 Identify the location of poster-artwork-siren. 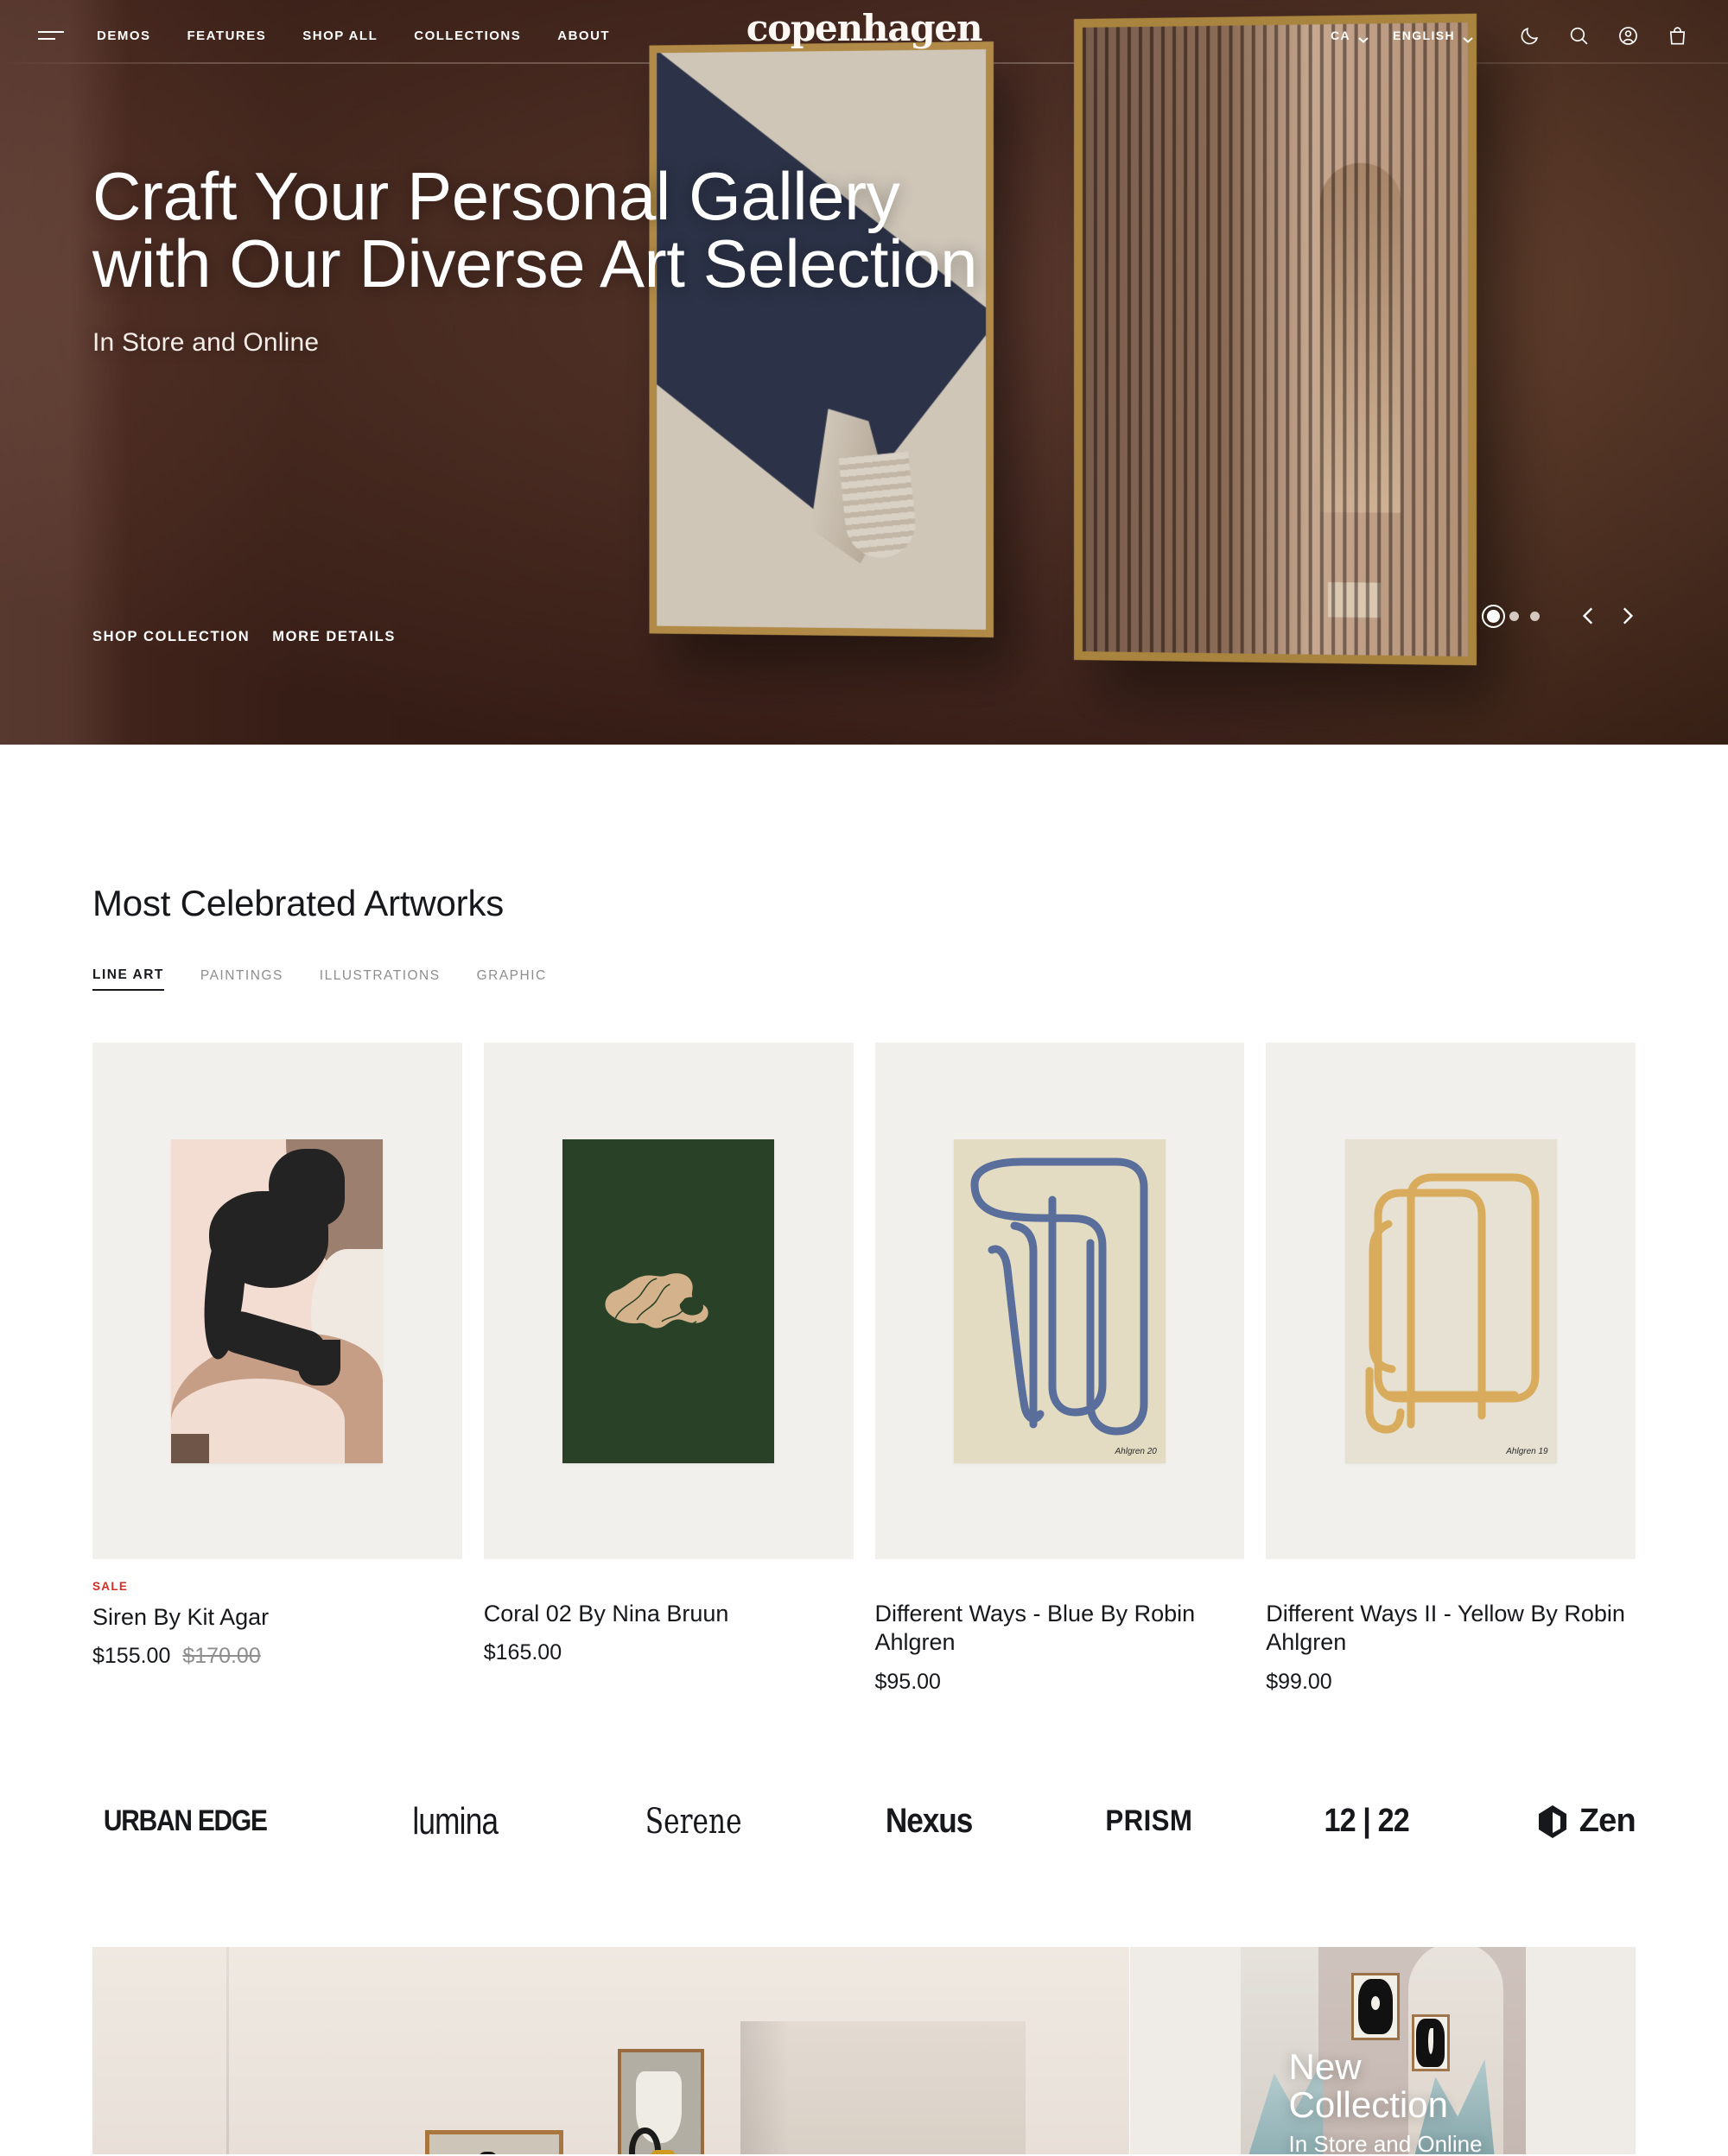
(277, 1301).